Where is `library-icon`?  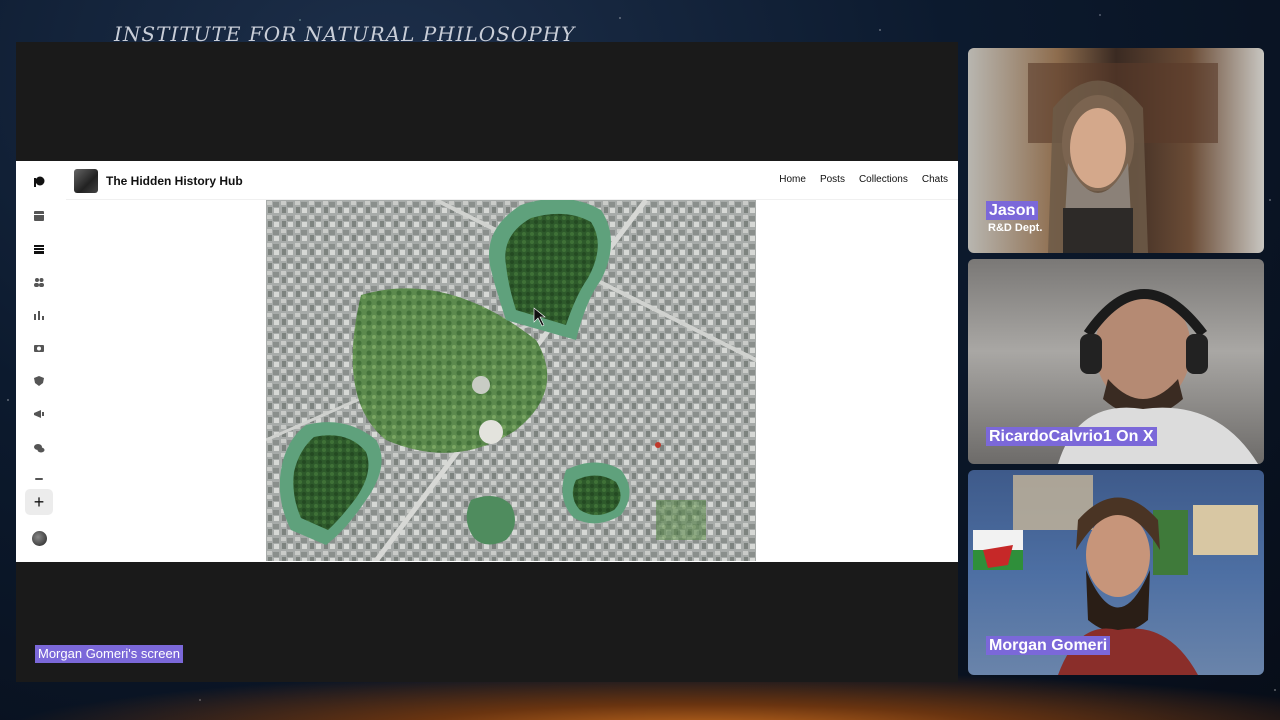 library-icon is located at coordinates (39, 249).